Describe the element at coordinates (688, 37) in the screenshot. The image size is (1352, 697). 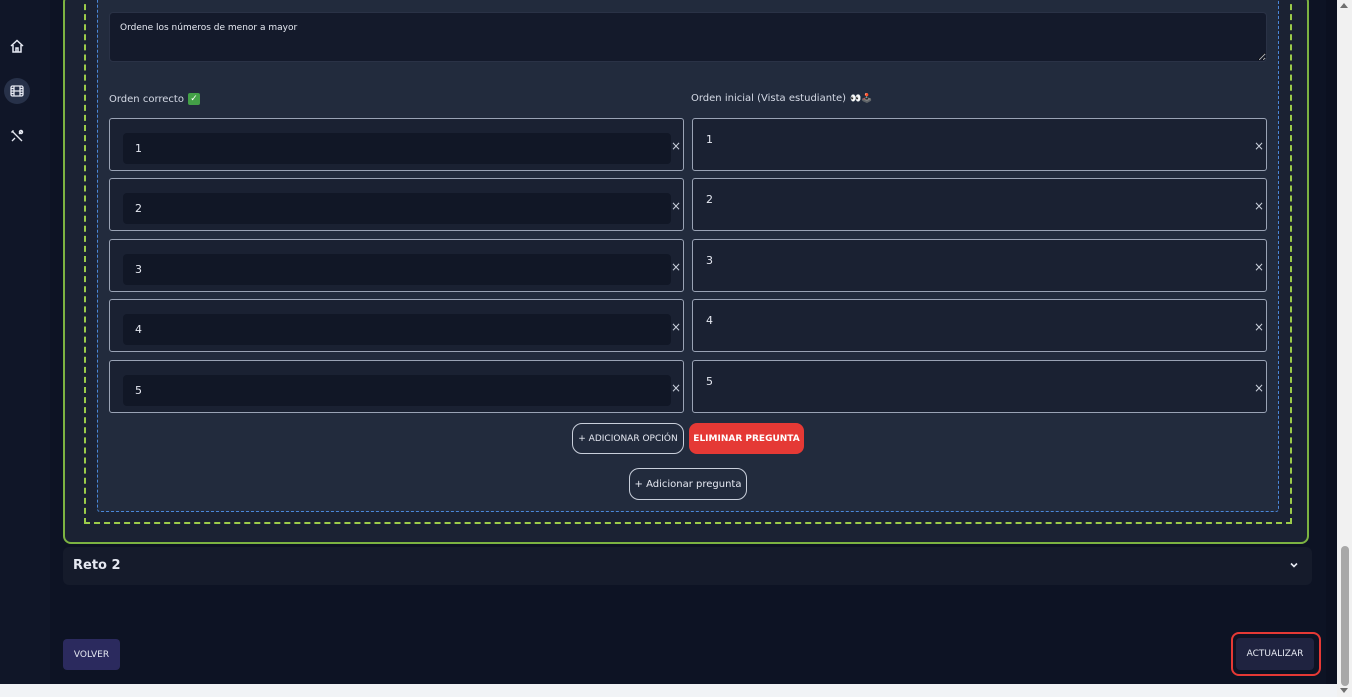
I see `question-statement-input: Ordene los números de menor a mayor` at that location.